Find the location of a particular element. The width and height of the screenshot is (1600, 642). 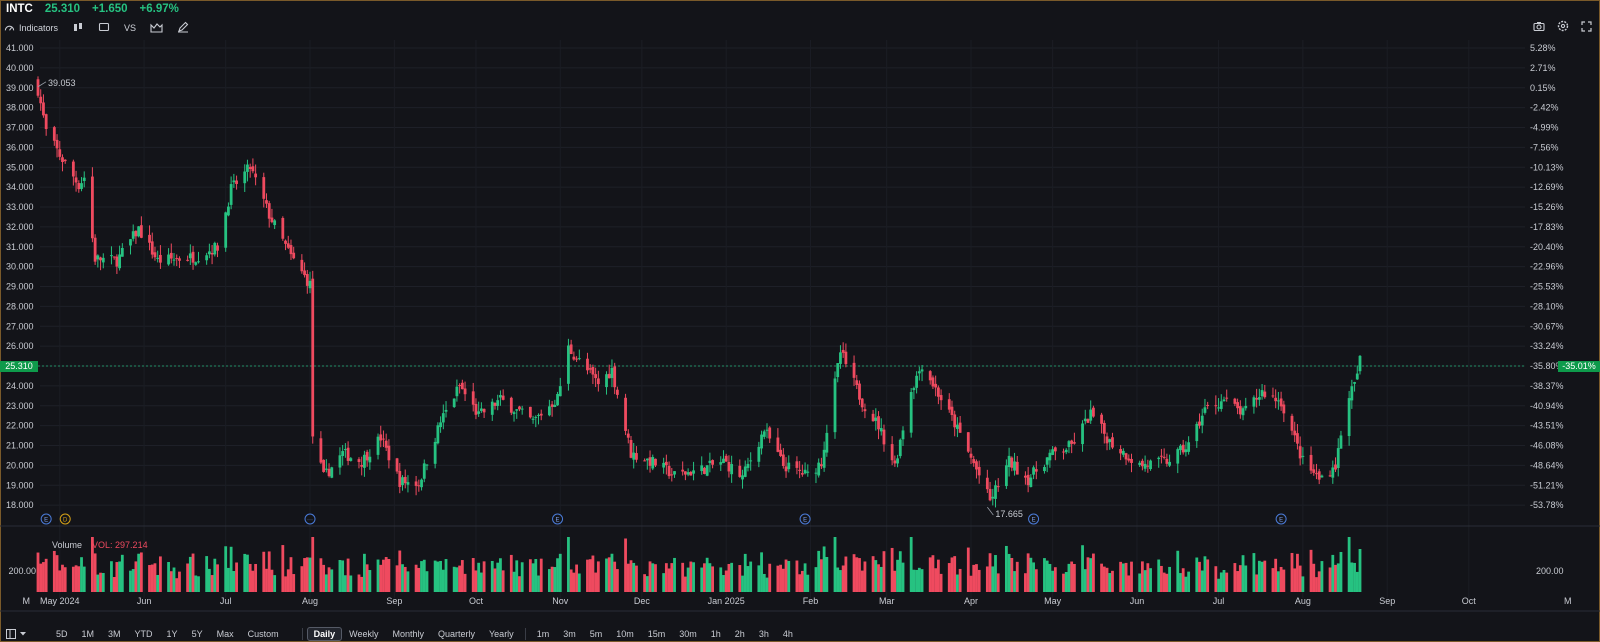

time-tick-label: Jul is located at coordinates (1219, 601).